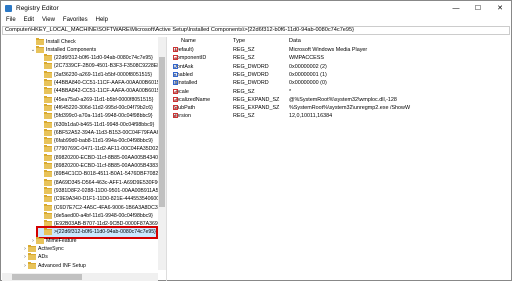  What do you see at coordinates (103, 58) in the screenshot?
I see `tree-key-label: {22d6f312-b0f6-11d0-94ab-0080c74c7e95}` at bounding box center [103, 58].